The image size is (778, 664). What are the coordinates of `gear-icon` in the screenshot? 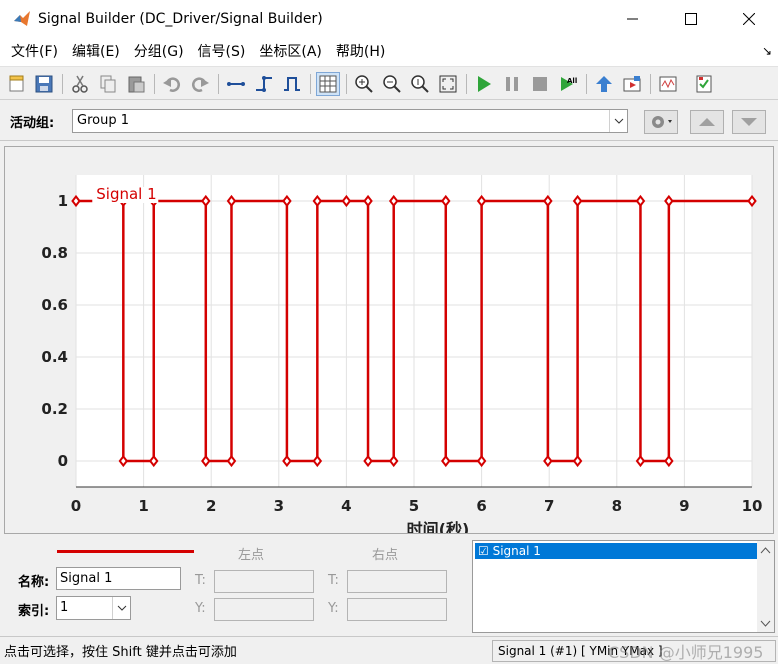 It's located at (662, 122).